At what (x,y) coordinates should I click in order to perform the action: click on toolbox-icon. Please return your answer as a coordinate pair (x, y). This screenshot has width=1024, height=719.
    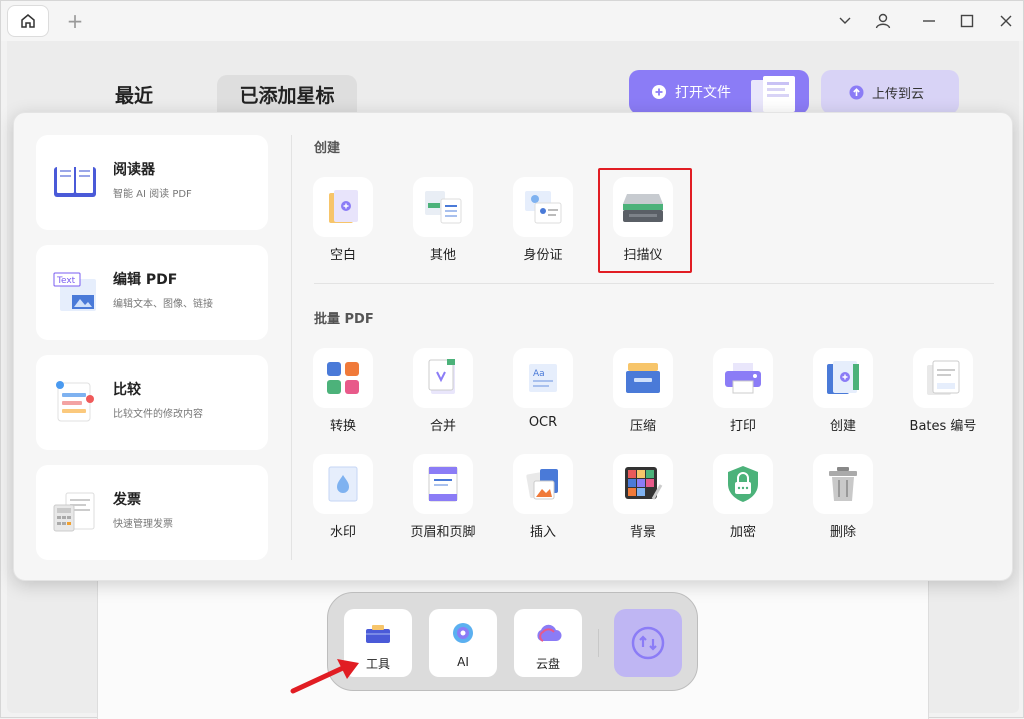
    Looking at the image, I should click on (378, 634).